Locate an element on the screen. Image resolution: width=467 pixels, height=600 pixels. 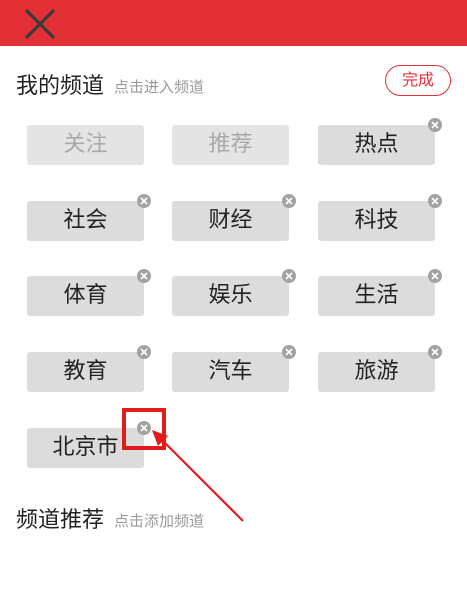
channel-chip-label: 娱乐 is located at coordinates (230, 295).